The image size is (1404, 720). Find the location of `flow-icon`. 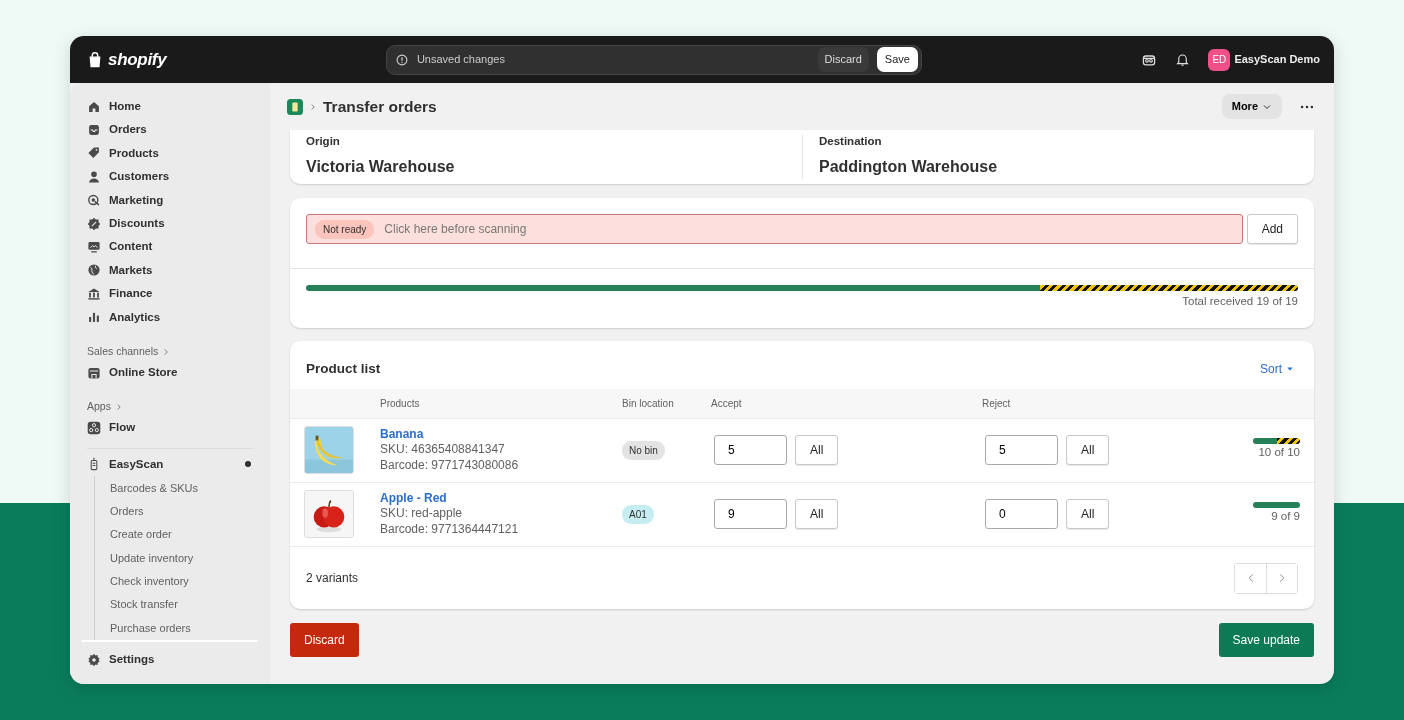

flow-icon is located at coordinates (94, 428).